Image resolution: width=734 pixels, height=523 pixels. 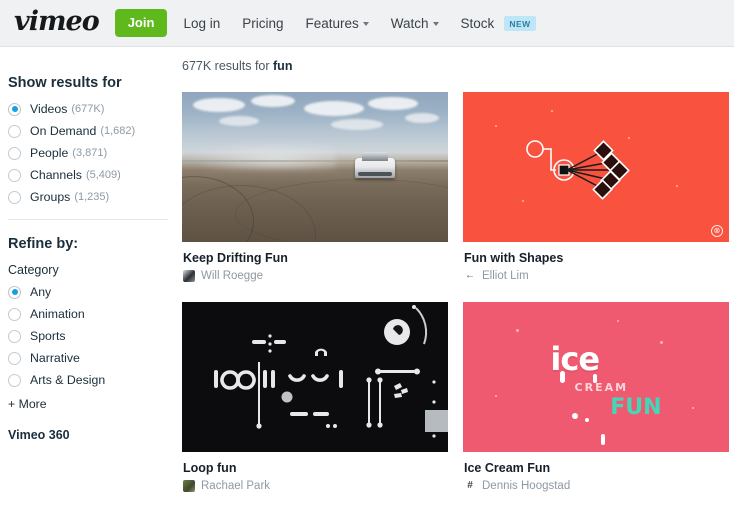 I want to click on category-option-animation: Animation, so click(x=93, y=314).